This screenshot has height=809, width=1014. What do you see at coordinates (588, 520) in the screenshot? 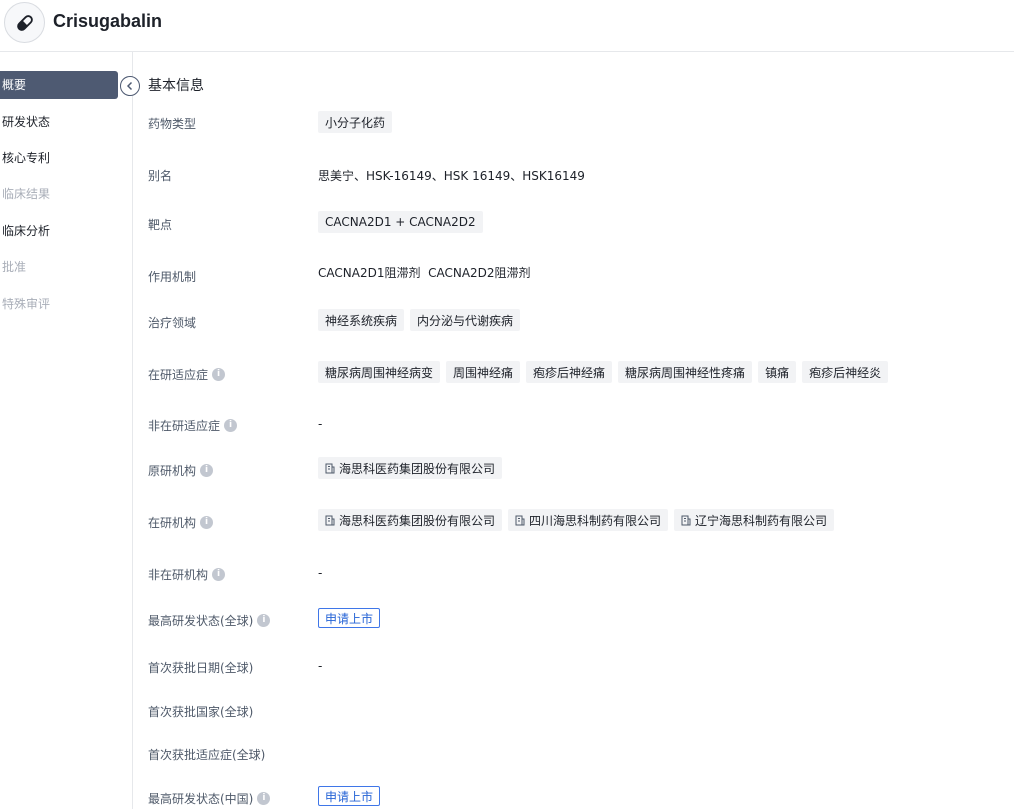
I see `org-tag: 四川海思科制药有限公司` at bounding box center [588, 520].